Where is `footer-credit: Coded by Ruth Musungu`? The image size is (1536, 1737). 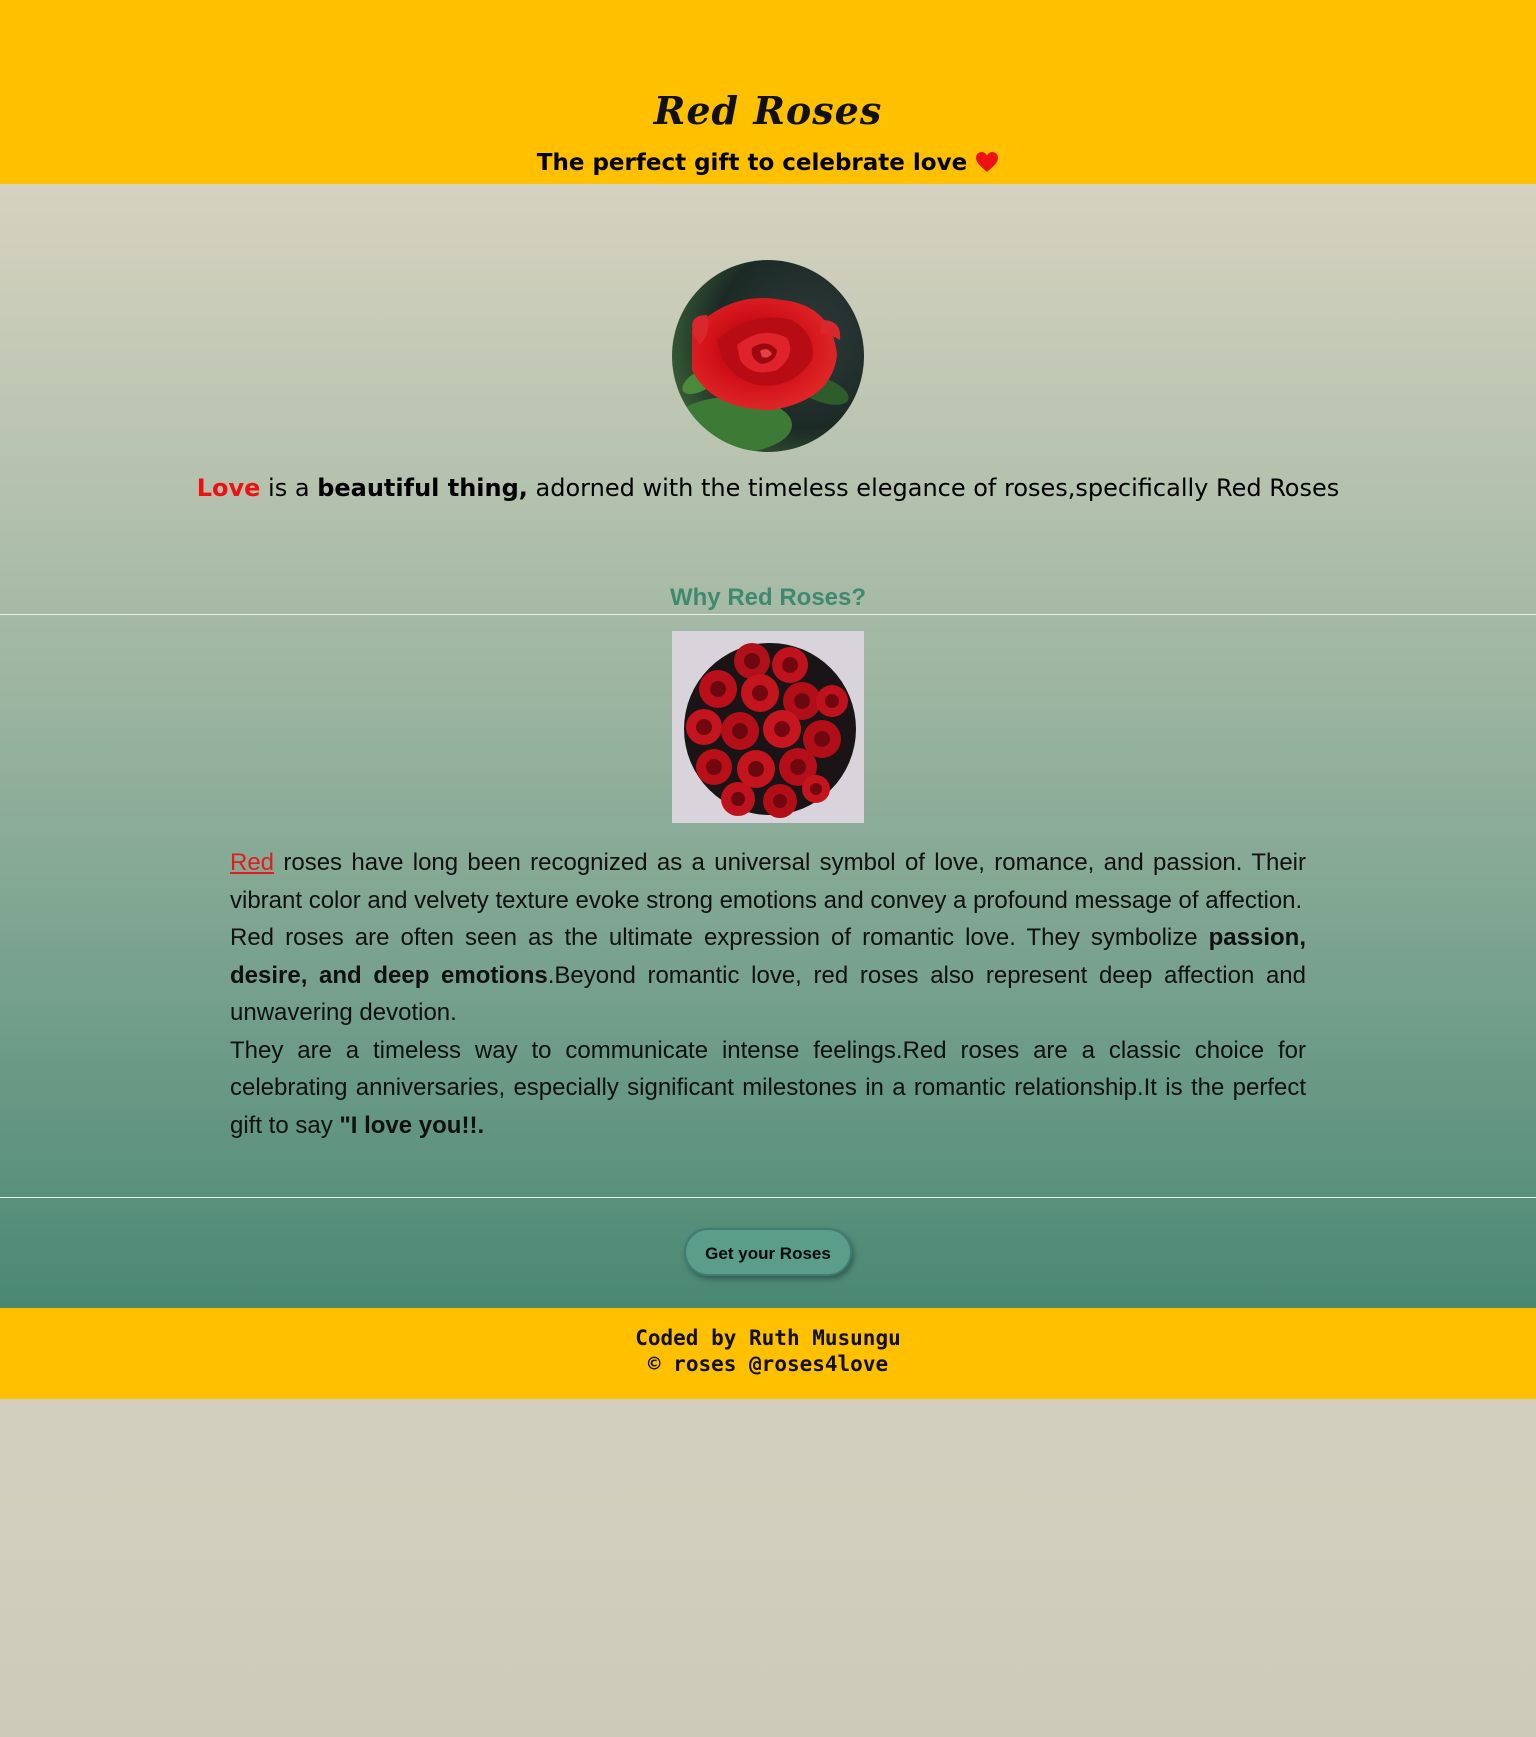 footer-credit: Coded by Ruth Musungu is located at coordinates (768, 1338).